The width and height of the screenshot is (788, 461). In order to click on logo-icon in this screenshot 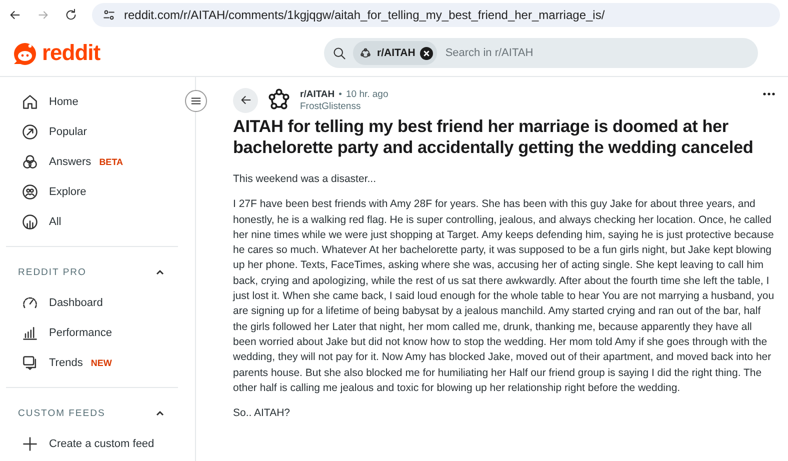, I will do `click(25, 53)`.